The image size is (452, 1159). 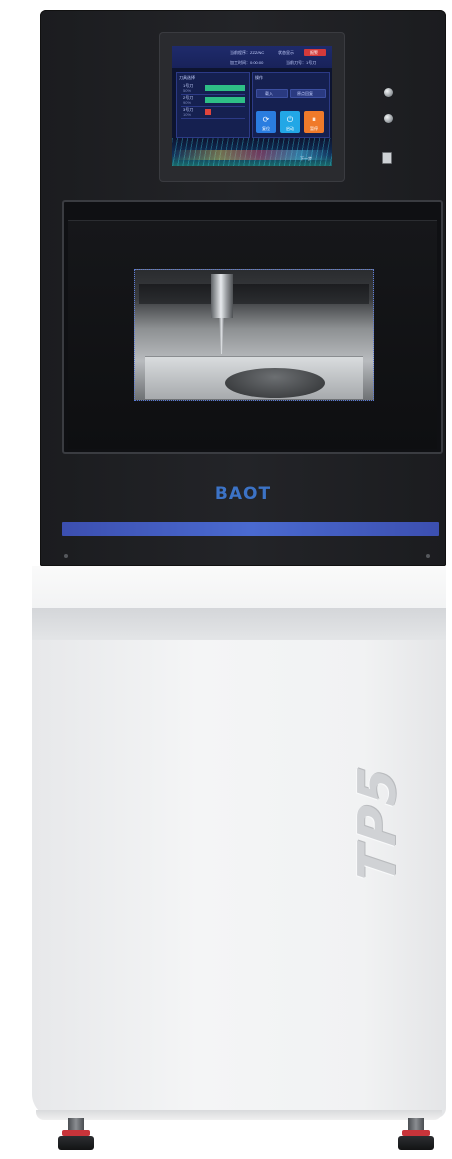 I want to click on tool-row: 2号刀 90%, so click(x=213, y=101).